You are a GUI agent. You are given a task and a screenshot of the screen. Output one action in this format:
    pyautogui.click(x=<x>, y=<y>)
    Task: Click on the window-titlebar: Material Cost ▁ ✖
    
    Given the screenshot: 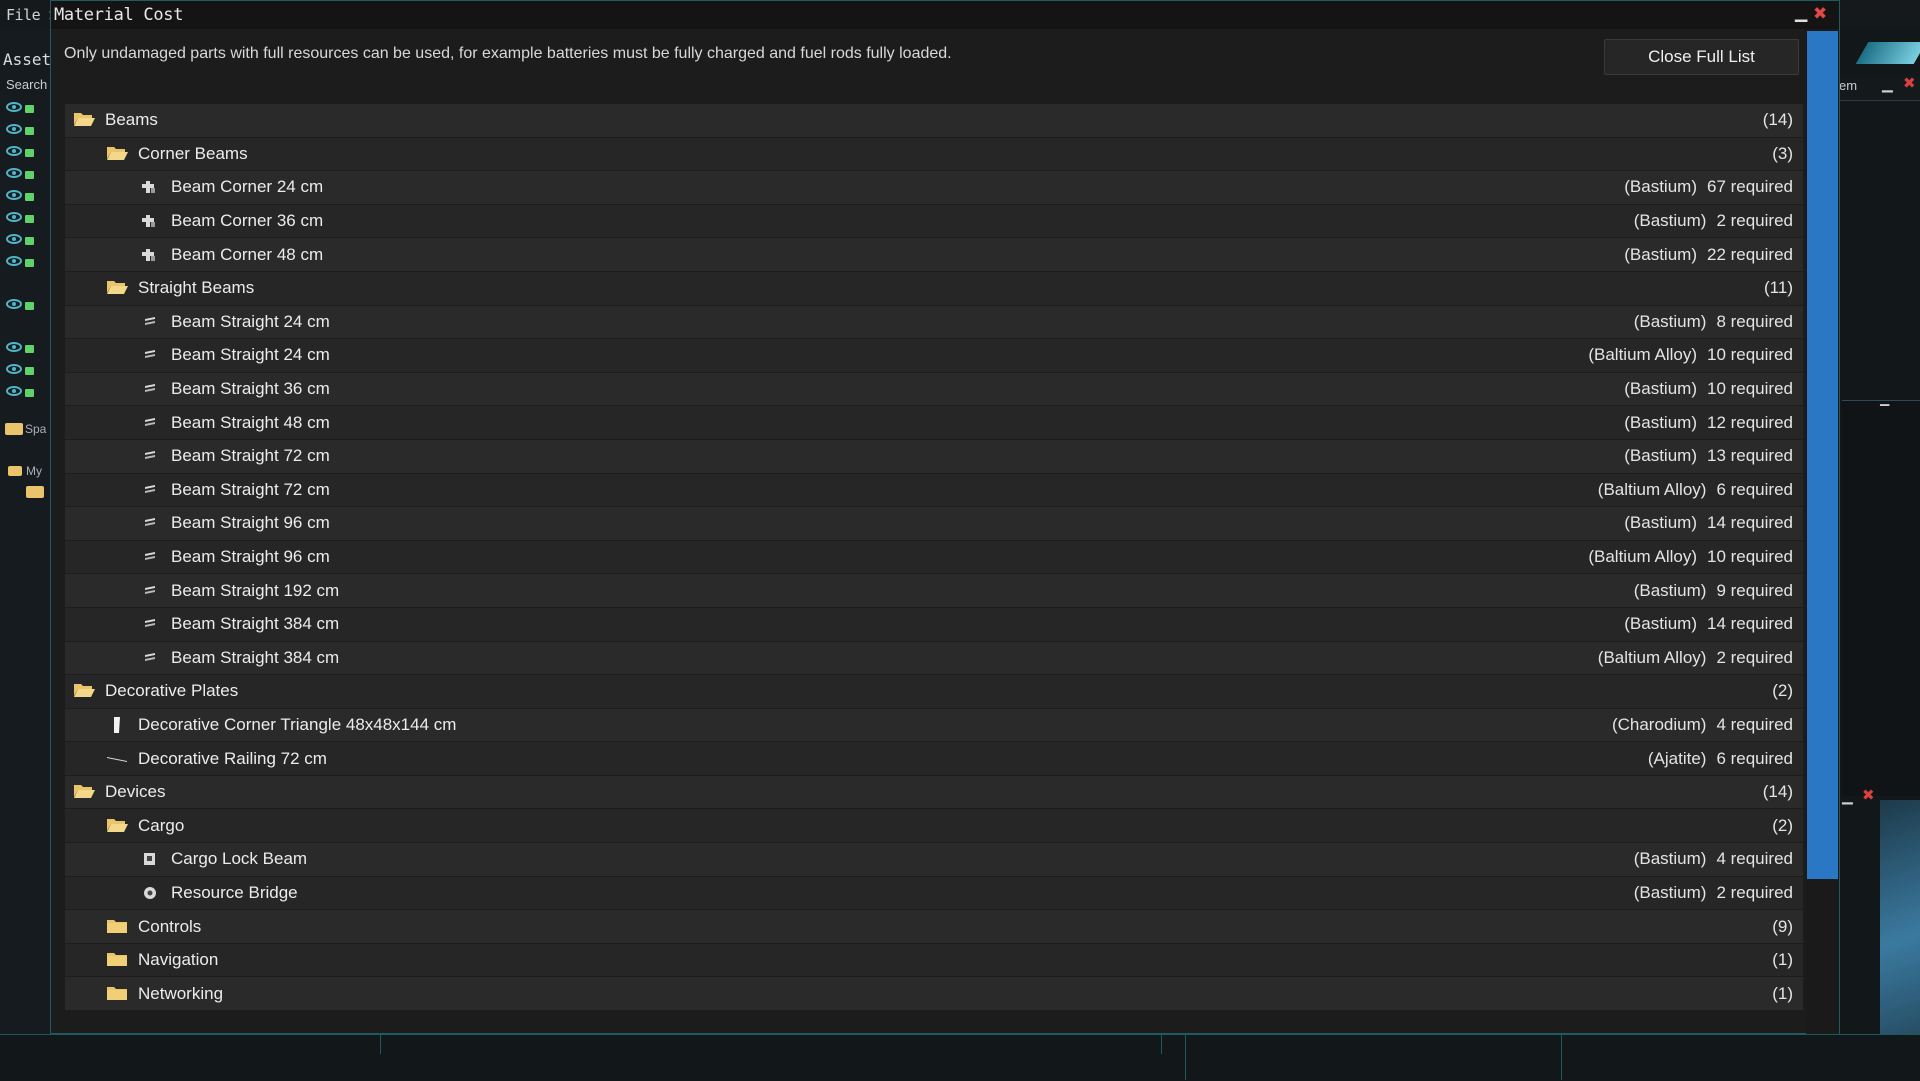 What is the action you would take?
    pyautogui.click(x=945, y=15)
    